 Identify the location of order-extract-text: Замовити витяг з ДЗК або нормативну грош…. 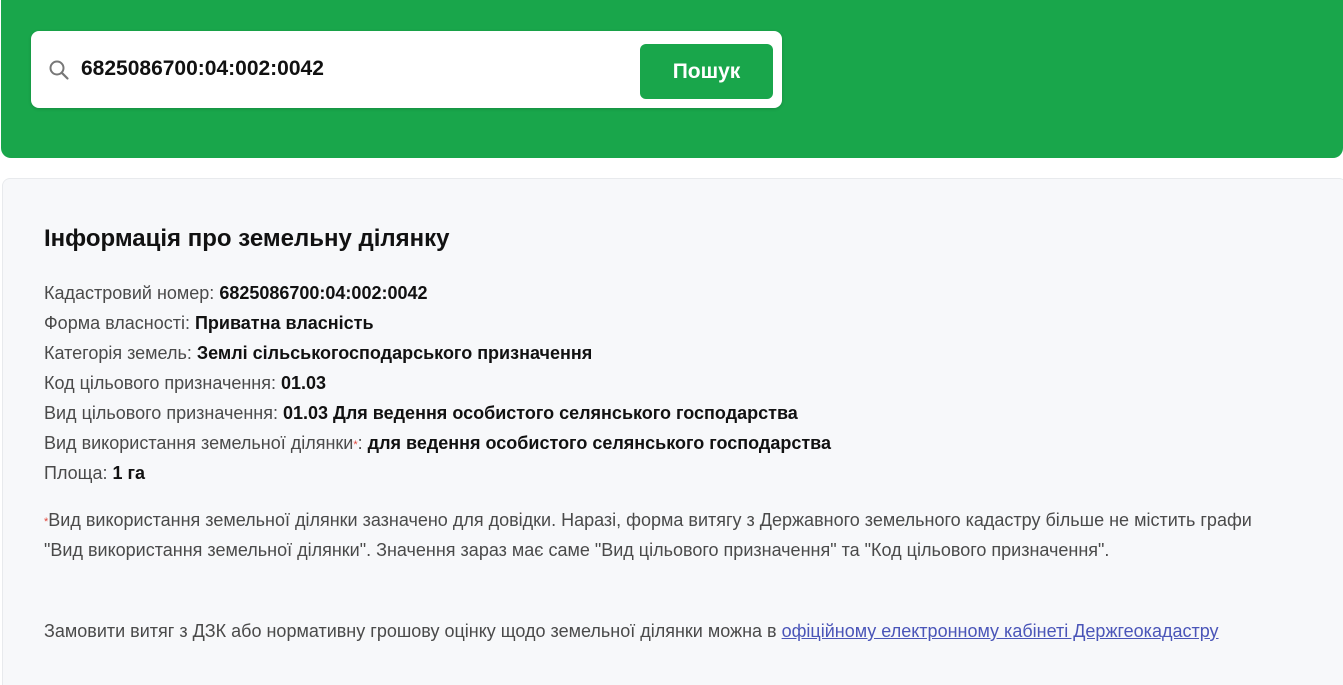
(659, 631).